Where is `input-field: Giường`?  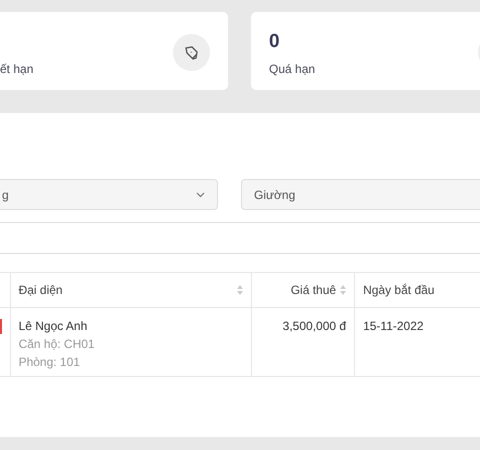
input-field: Giường is located at coordinates (360, 194).